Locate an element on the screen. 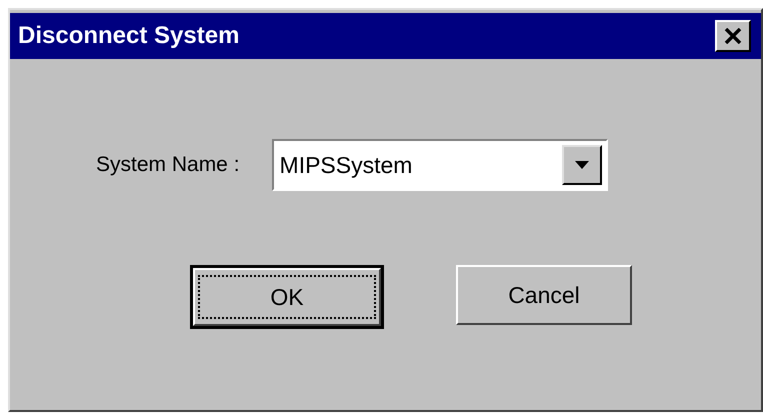 This screenshot has height=414, width=763. dropdown-button is located at coordinates (582, 165).